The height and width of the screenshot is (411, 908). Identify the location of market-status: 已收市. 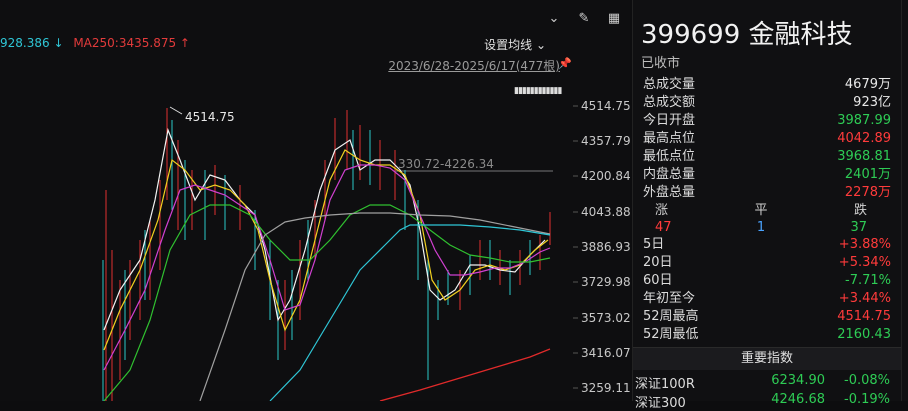
(661, 63).